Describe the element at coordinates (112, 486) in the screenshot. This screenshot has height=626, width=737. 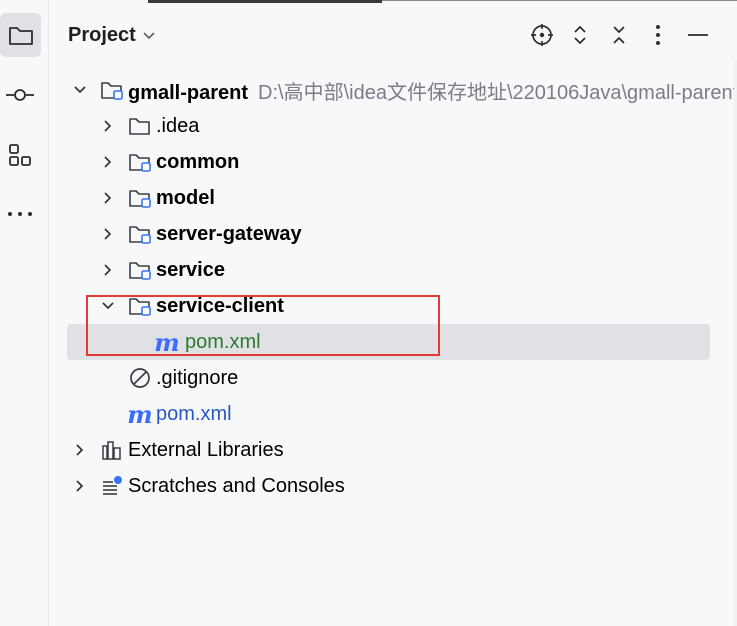
I see `scratches-icon` at that location.